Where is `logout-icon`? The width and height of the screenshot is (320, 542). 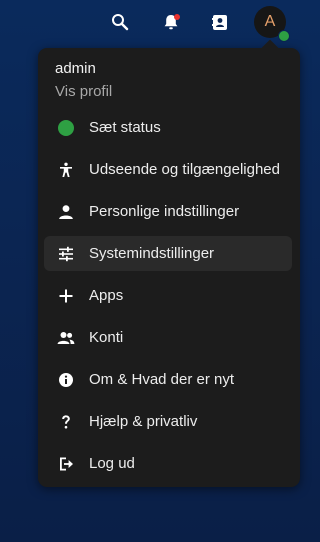 logout-icon is located at coordinates (66, 464).